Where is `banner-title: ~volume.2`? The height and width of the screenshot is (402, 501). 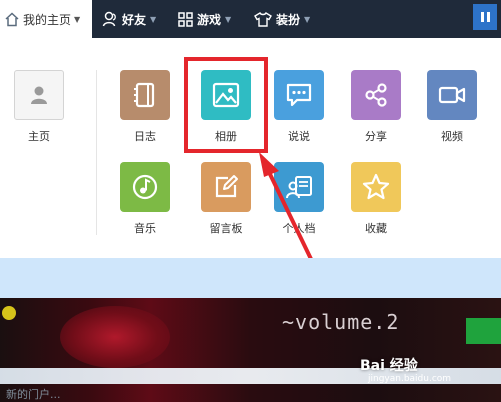
banner-title: ~volume.2 is located at coordinates (341, 322).